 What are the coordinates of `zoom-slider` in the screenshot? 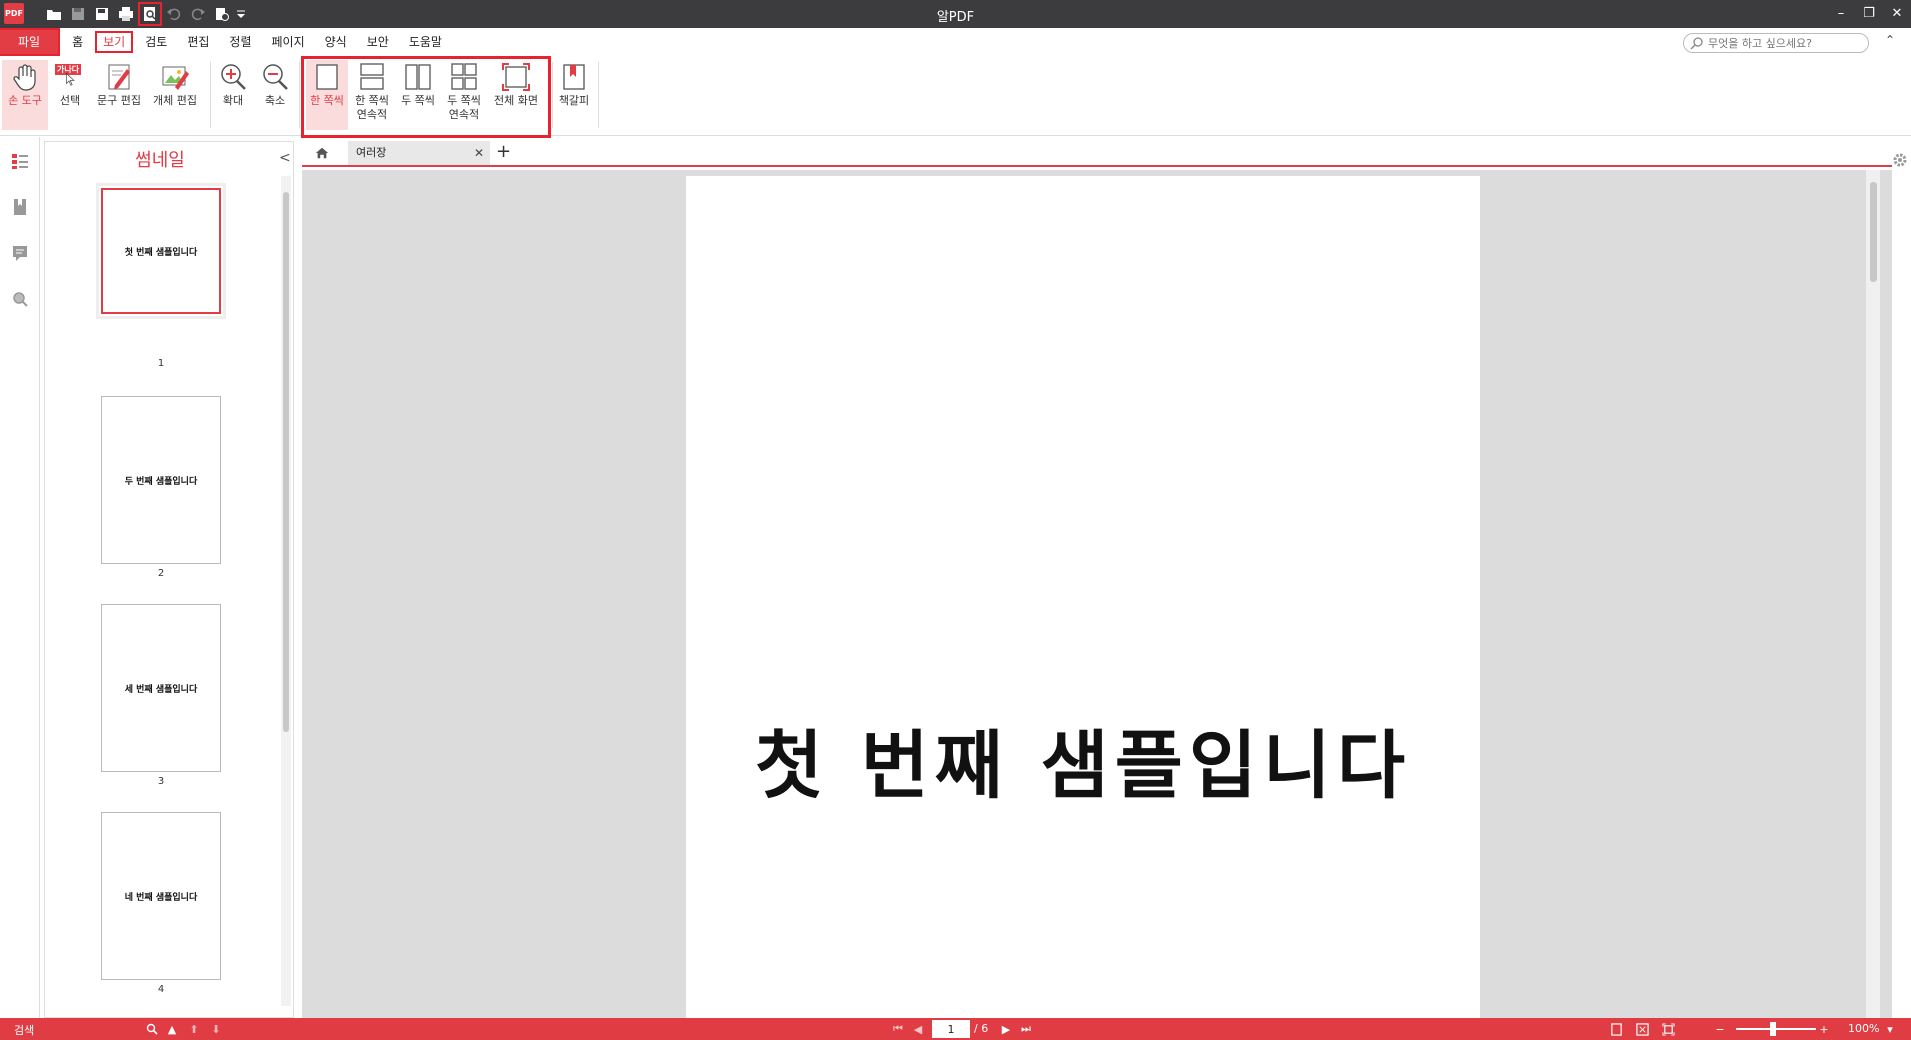 It's located at (1776, 1029).